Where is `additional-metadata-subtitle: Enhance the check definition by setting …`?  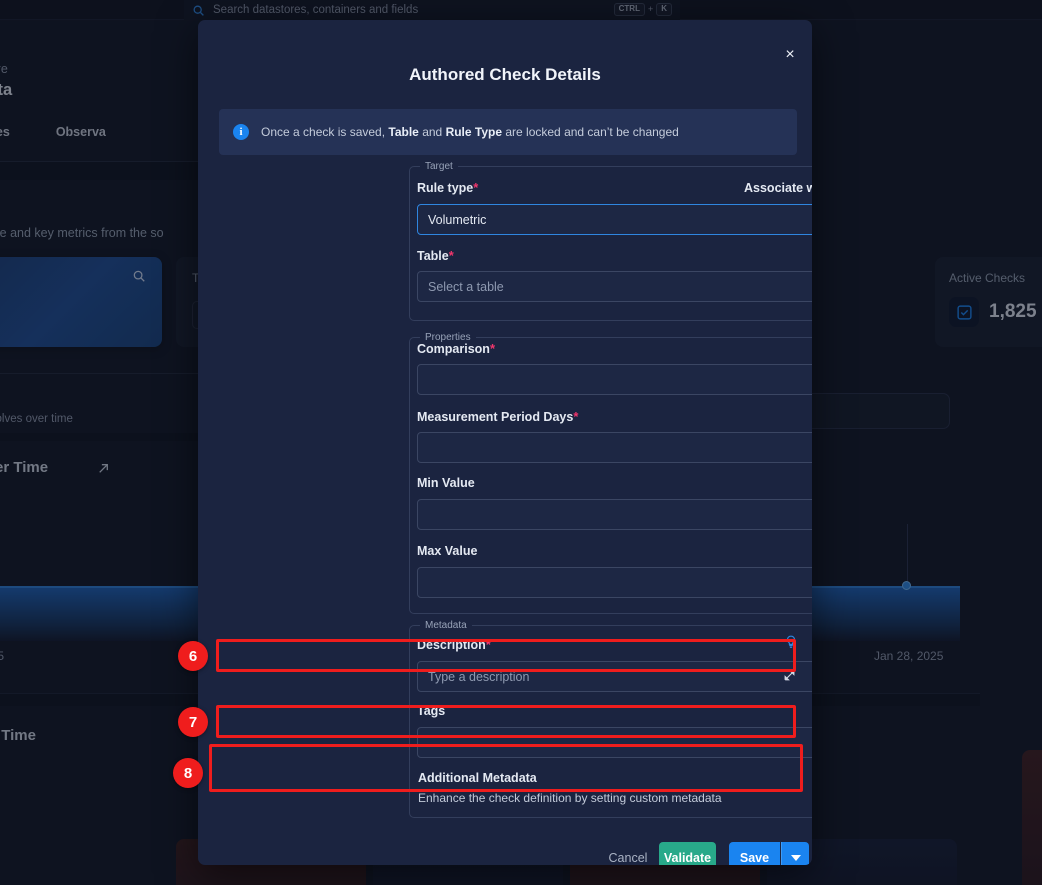 additional-metadata-subtitle: Enhance the check definition by setting … is located at coordinates (570, 798).